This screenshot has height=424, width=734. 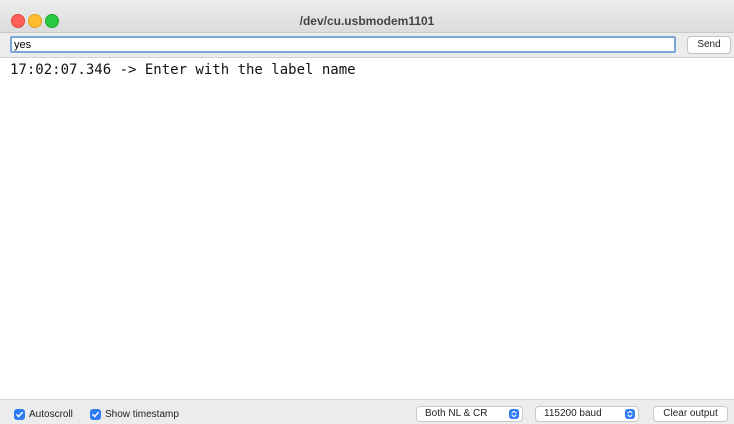 I want to click on send-button: Send, so click(x=709, y=45).